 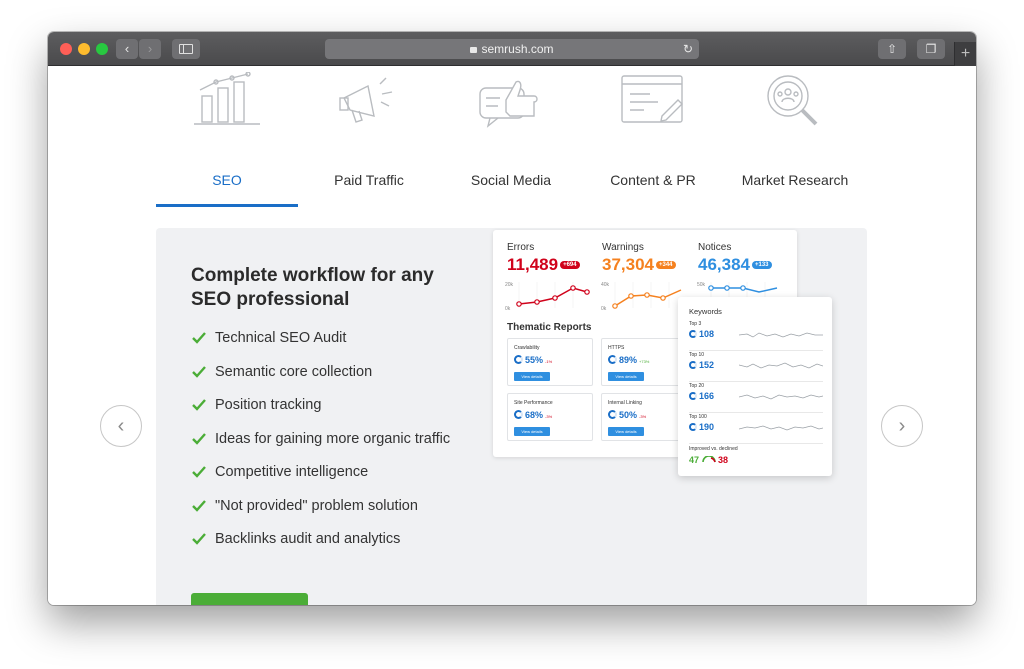 I want to click on metric-badge: +133, so click(x=762, y=265).